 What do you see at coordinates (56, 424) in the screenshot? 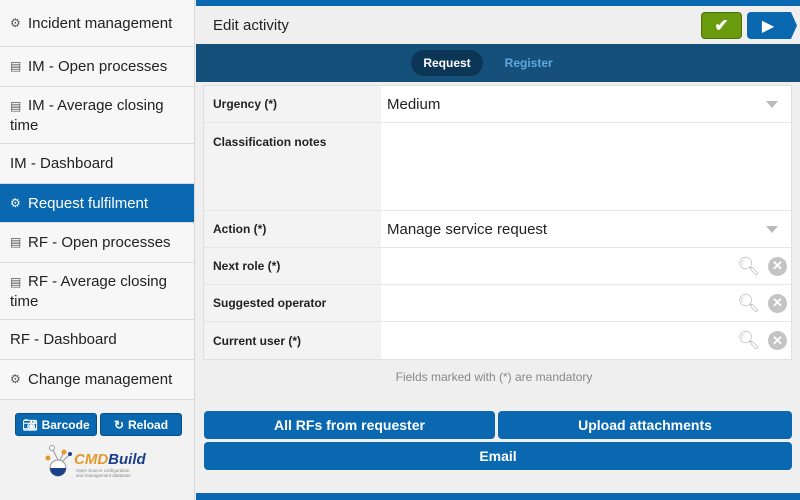
I see `barcode-button: 📷︎ Barcode` at bounding box center [56, 424].